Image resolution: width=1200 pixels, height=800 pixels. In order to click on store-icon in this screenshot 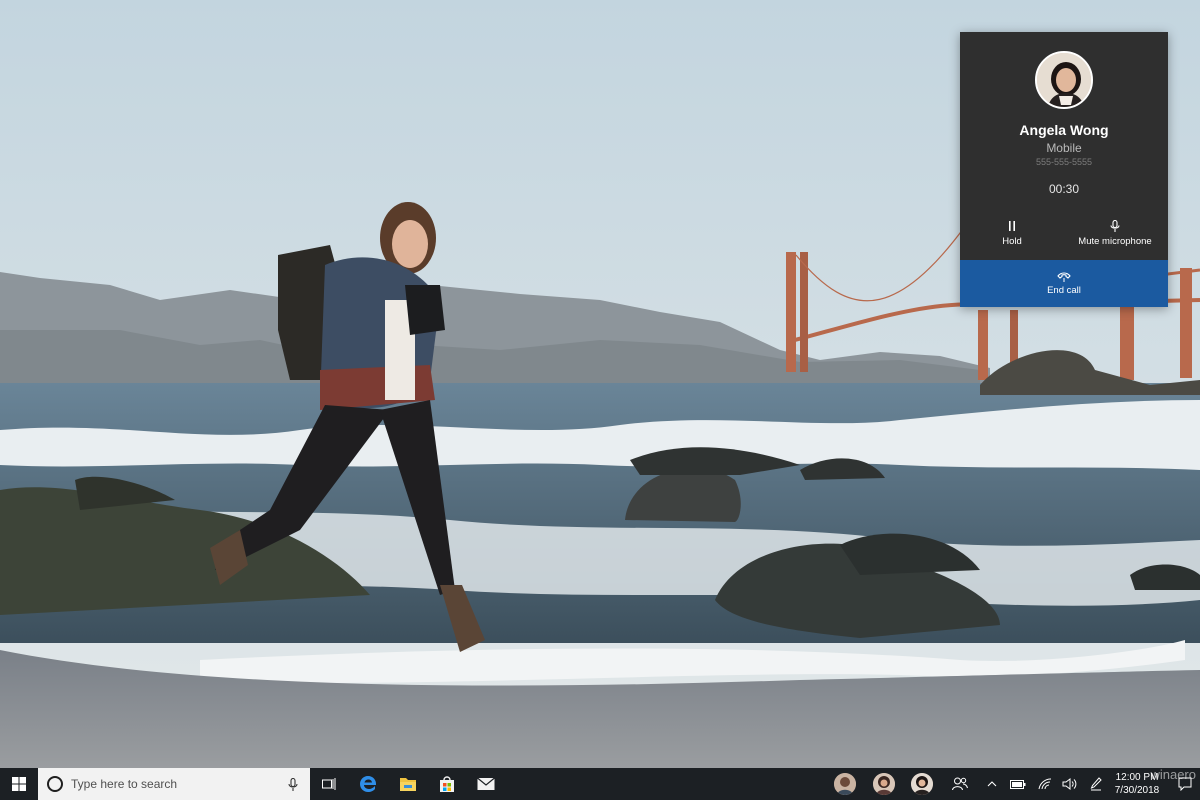, I will do `click(447, 784)`.